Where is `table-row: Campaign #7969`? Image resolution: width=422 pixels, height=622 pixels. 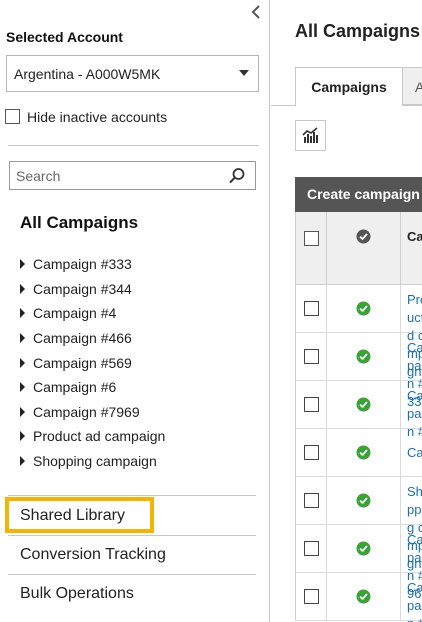 table-row: Campaign #7969 is located at coordinates (358, 563).